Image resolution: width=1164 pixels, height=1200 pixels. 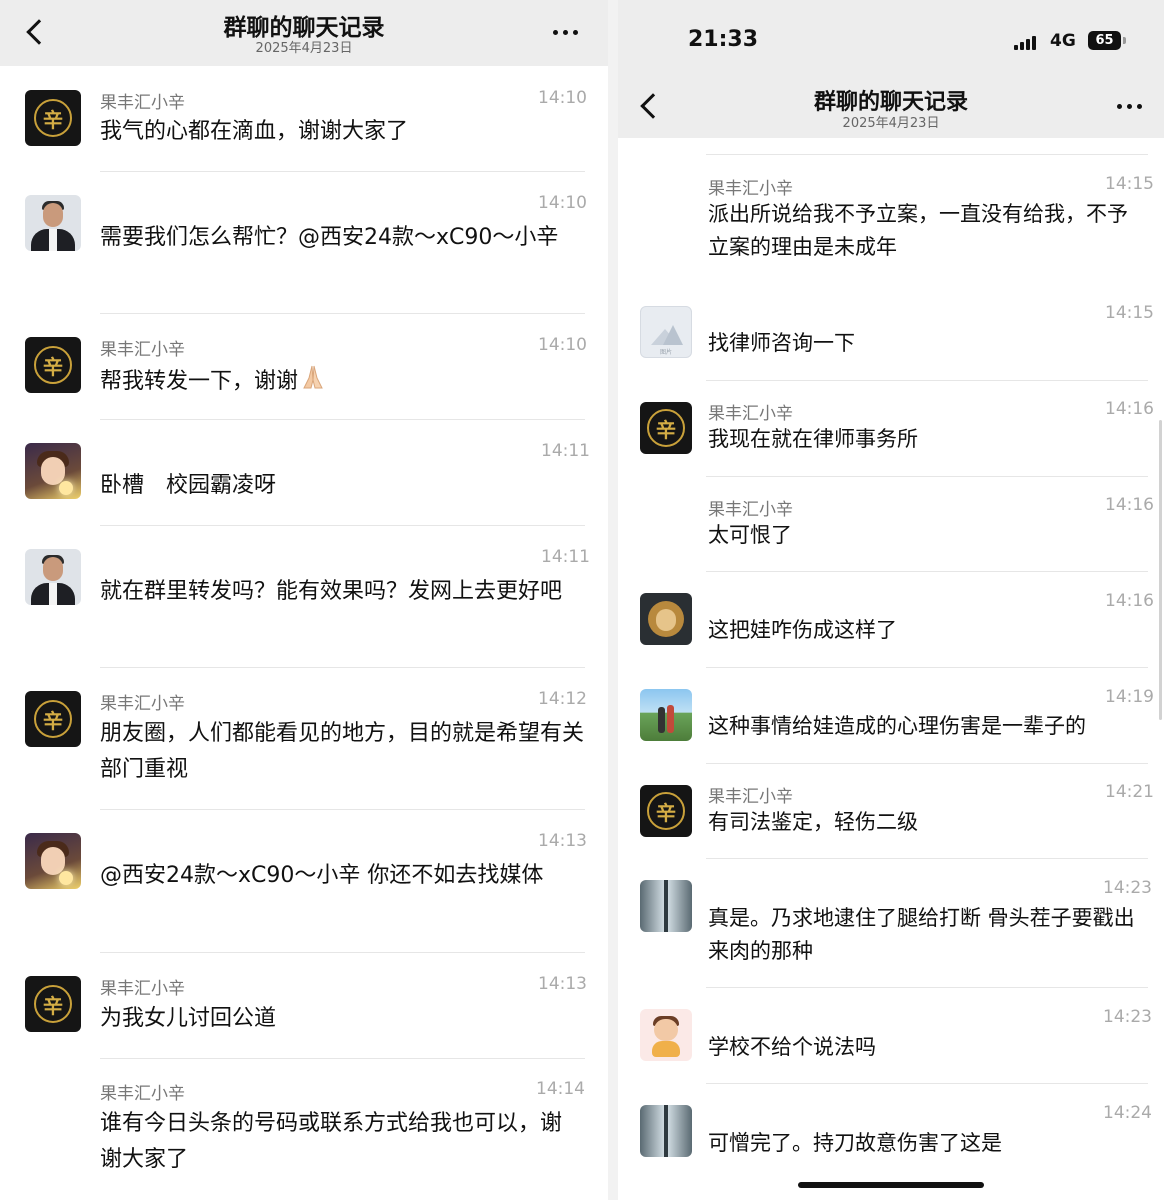 What do you see at coordinates (750, 535) in the screenshot?
I see `message-text: 太可恨了` at bounding box center [750, 535].